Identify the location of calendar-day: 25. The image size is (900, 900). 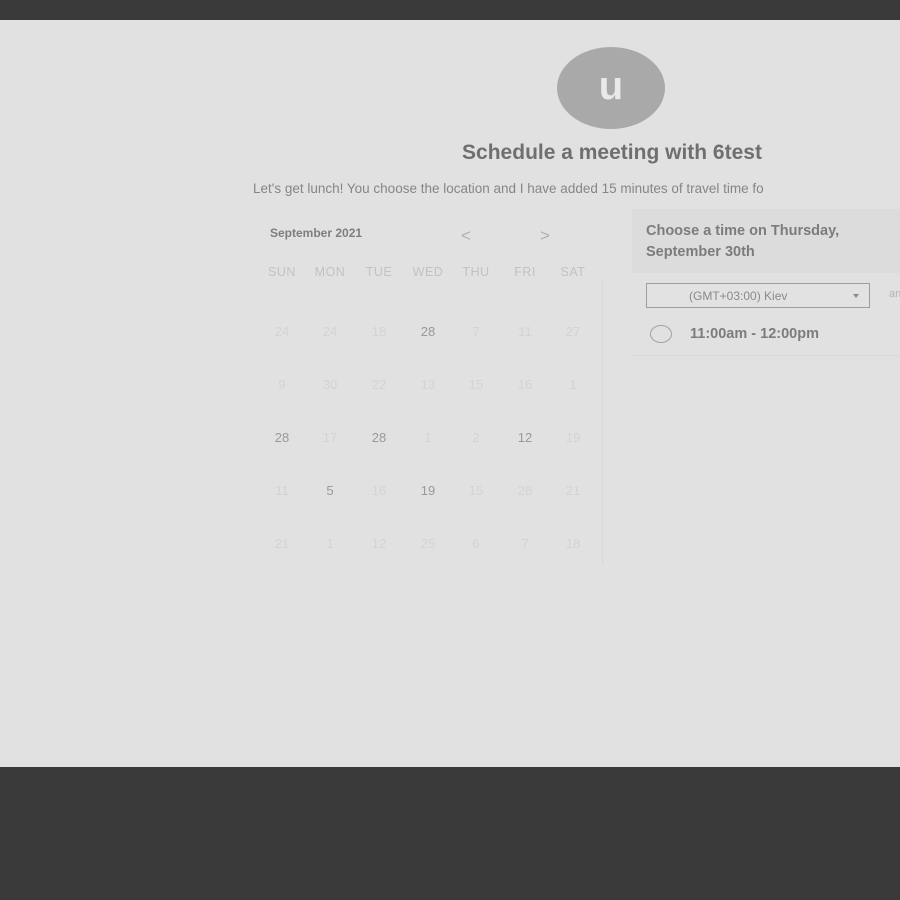
(428, 544).